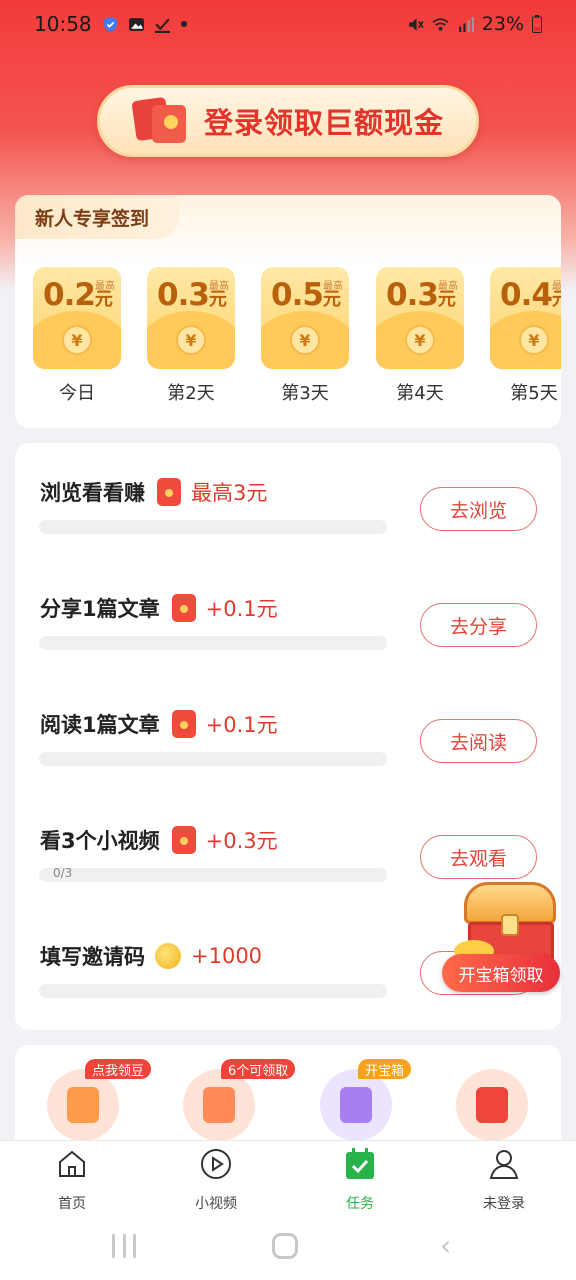 This screenshot has width=576, height=1280. Describe the element at coordinates (69, 295) in the screenshot. I see `checkin-amount: 0.2` at that location.